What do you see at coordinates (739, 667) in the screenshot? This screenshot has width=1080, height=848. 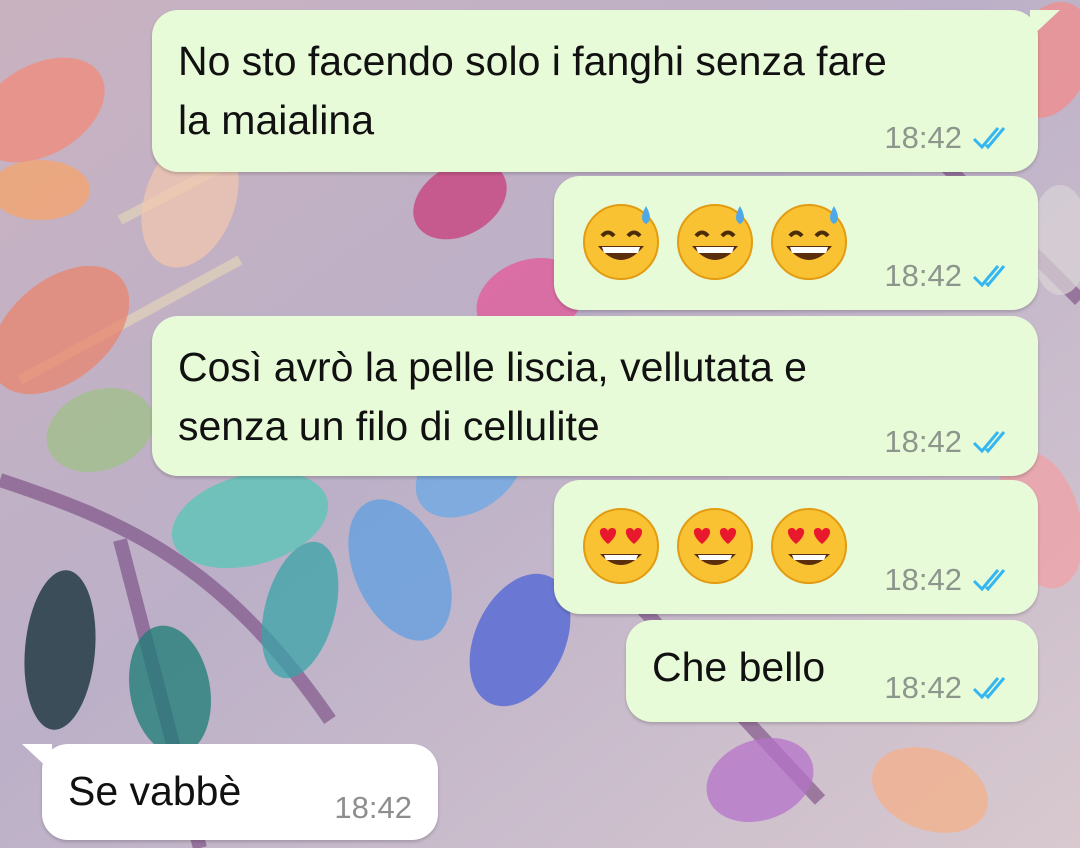 I see `message-text: Che bello` at bounding box center [739, 667].